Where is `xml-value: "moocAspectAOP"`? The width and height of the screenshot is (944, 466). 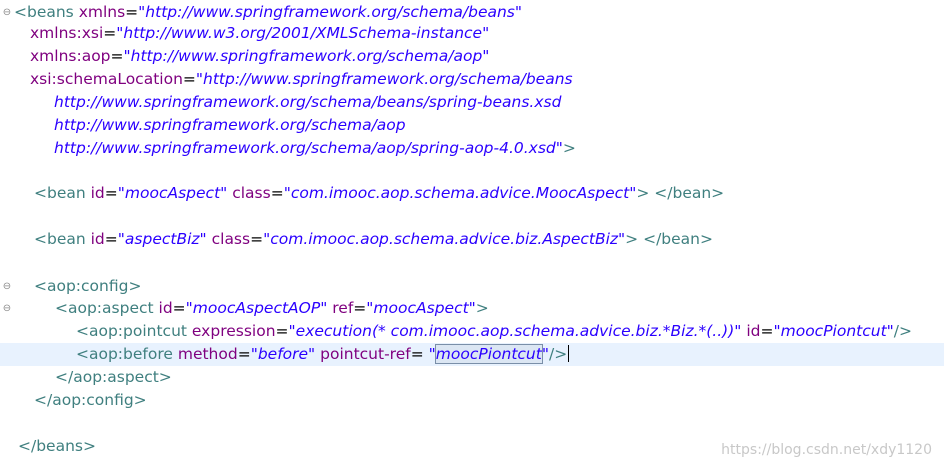 xml-value: "moocAspectAOP" is located at coordinates (256, 308).